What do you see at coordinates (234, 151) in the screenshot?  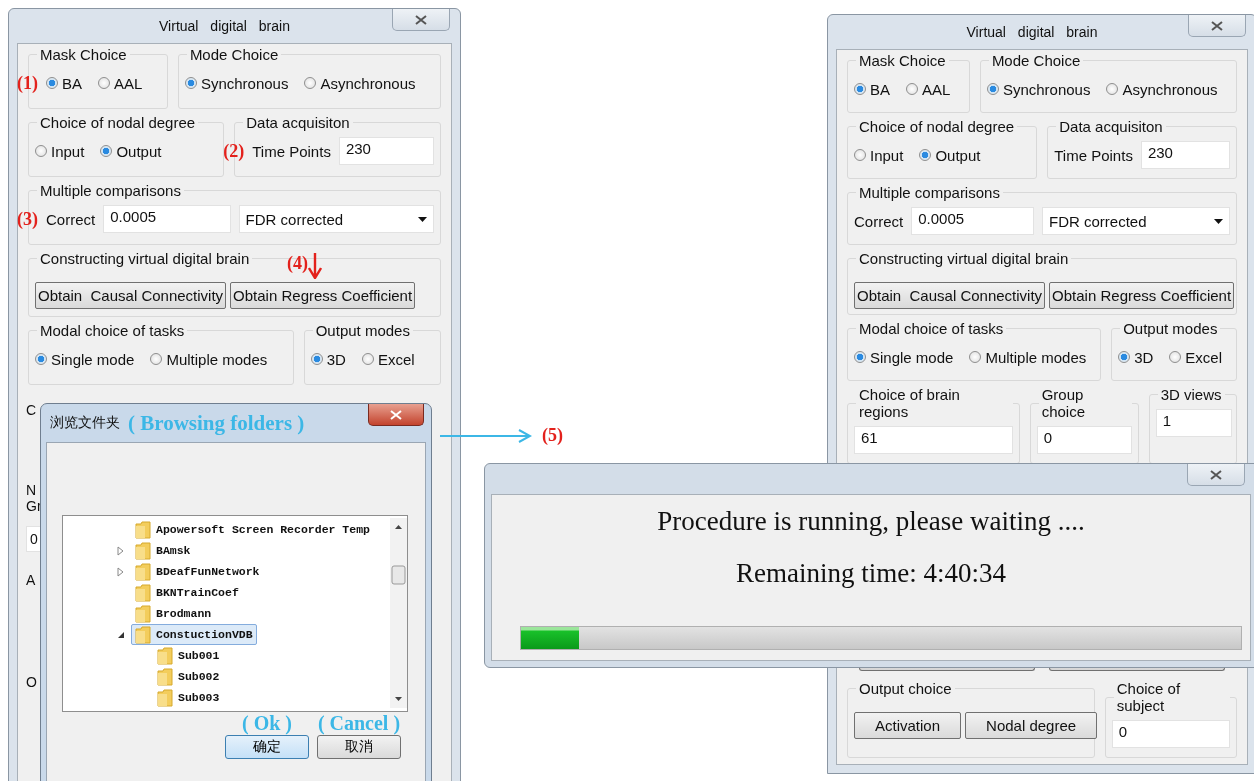 I see `annotation-number: (2)` at bounding box center [234, 151].